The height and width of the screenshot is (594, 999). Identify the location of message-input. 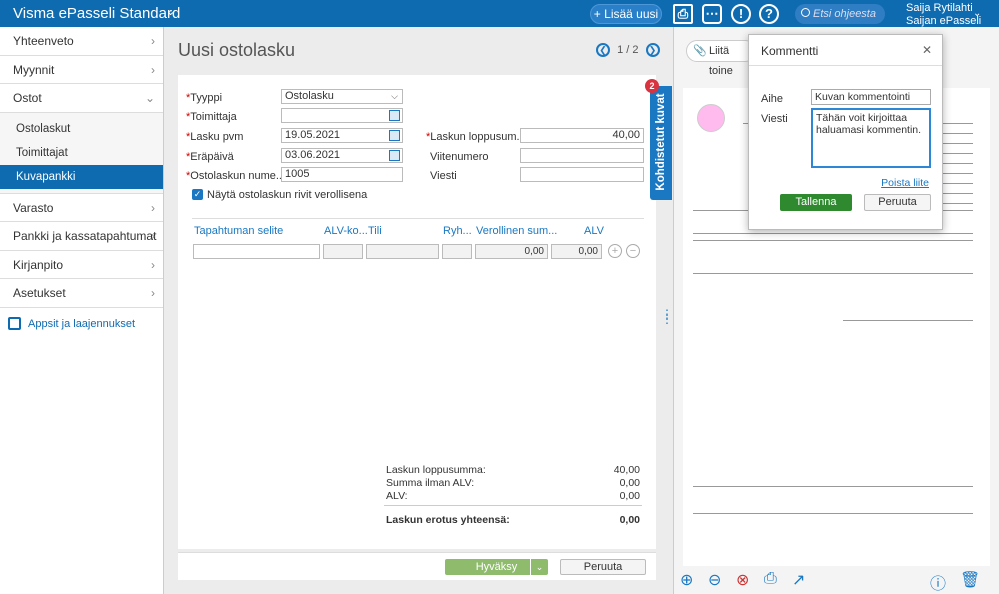
(582, 174).